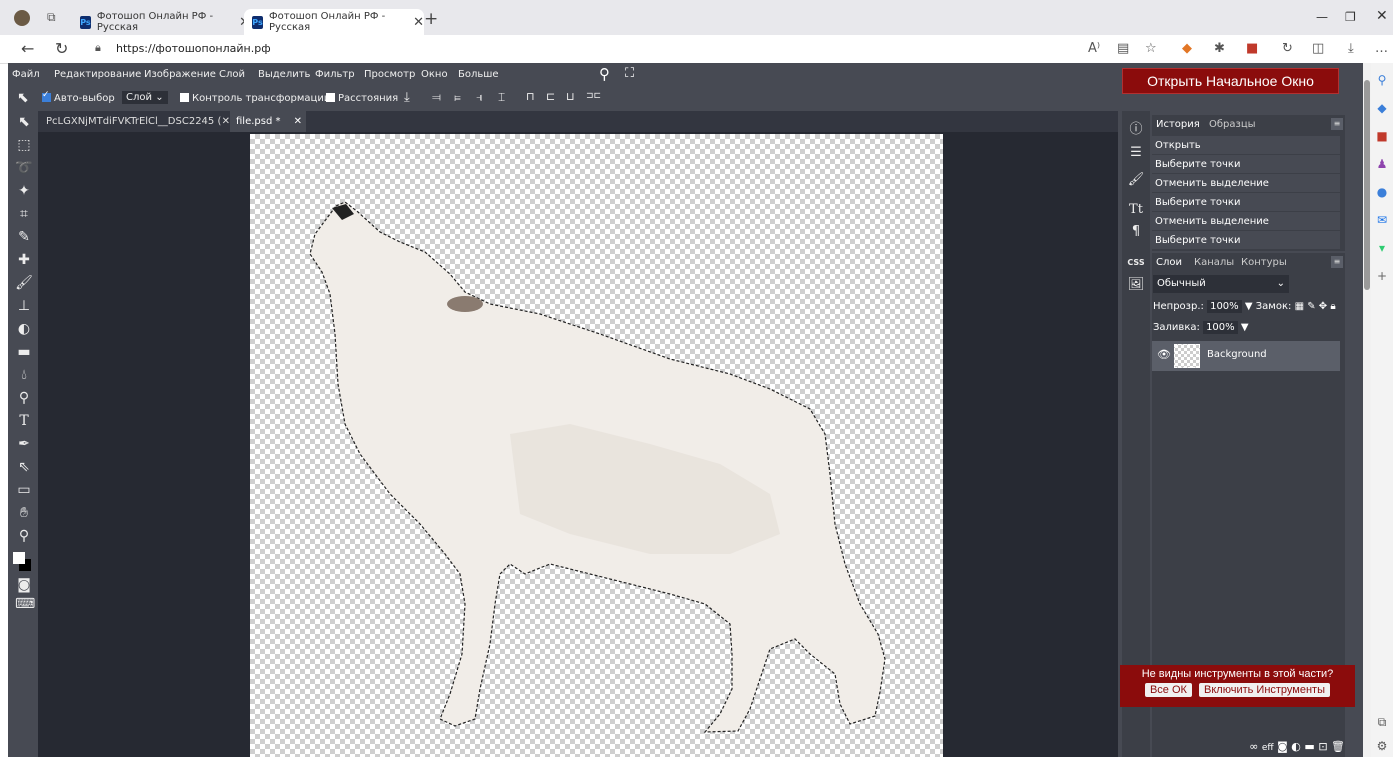 The width and height of the screenshot is (1393, 757). What do you see at coordinates (1337, 124) in the screenshot?
I see `panel-menu-icon: ≡` at bounding box center [1337, 124].